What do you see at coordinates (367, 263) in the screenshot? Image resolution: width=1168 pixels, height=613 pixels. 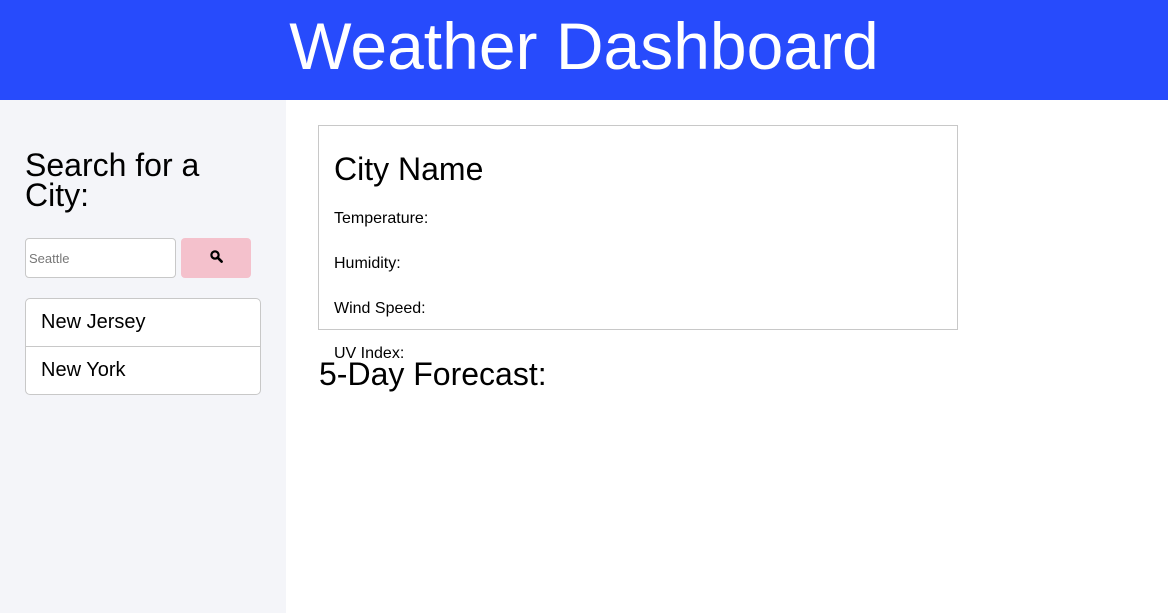 I see `humidity-label: Humidity:` at bounding box center [367, 263].